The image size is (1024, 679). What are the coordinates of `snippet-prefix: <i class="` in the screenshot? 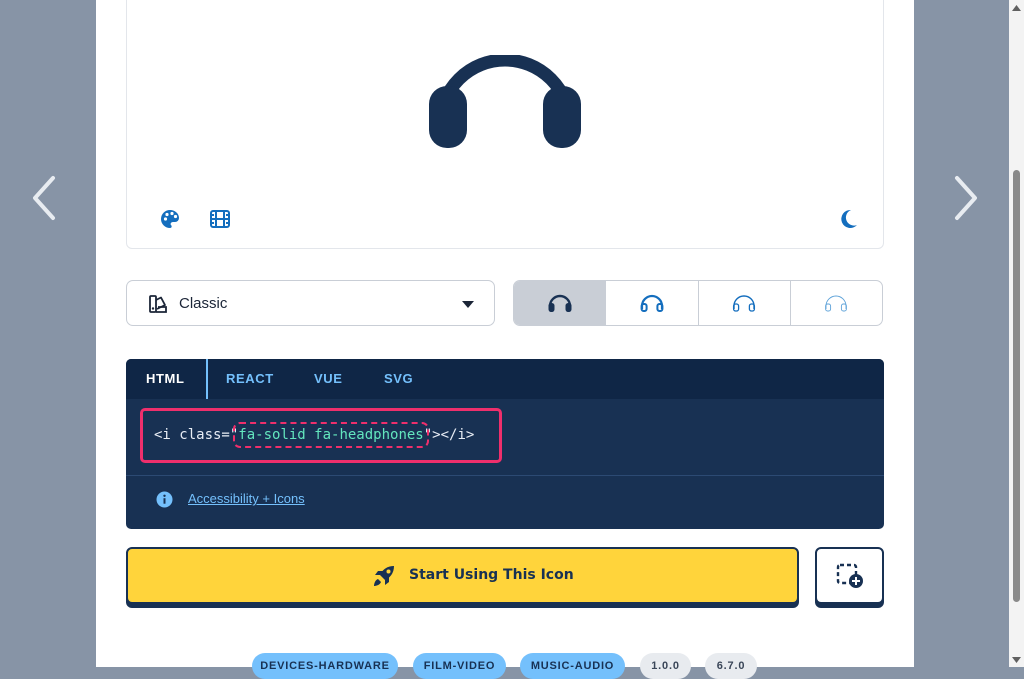 It's located at (196, 435).